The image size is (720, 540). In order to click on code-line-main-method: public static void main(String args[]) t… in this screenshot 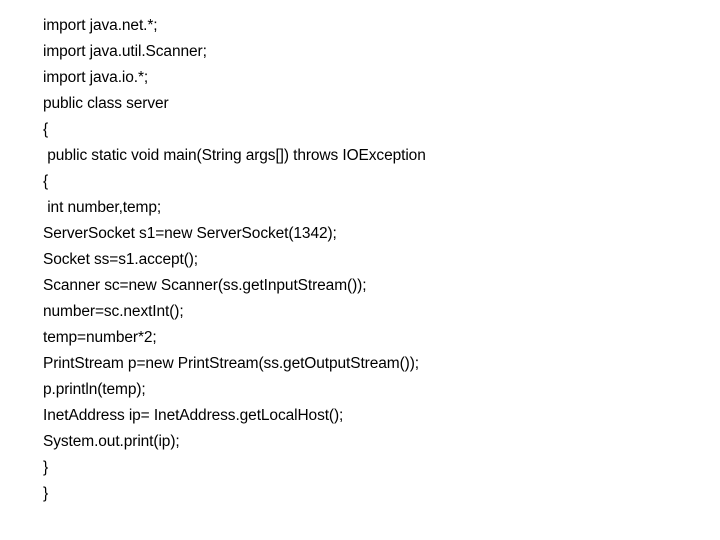, I will do `click(234, 155)`.